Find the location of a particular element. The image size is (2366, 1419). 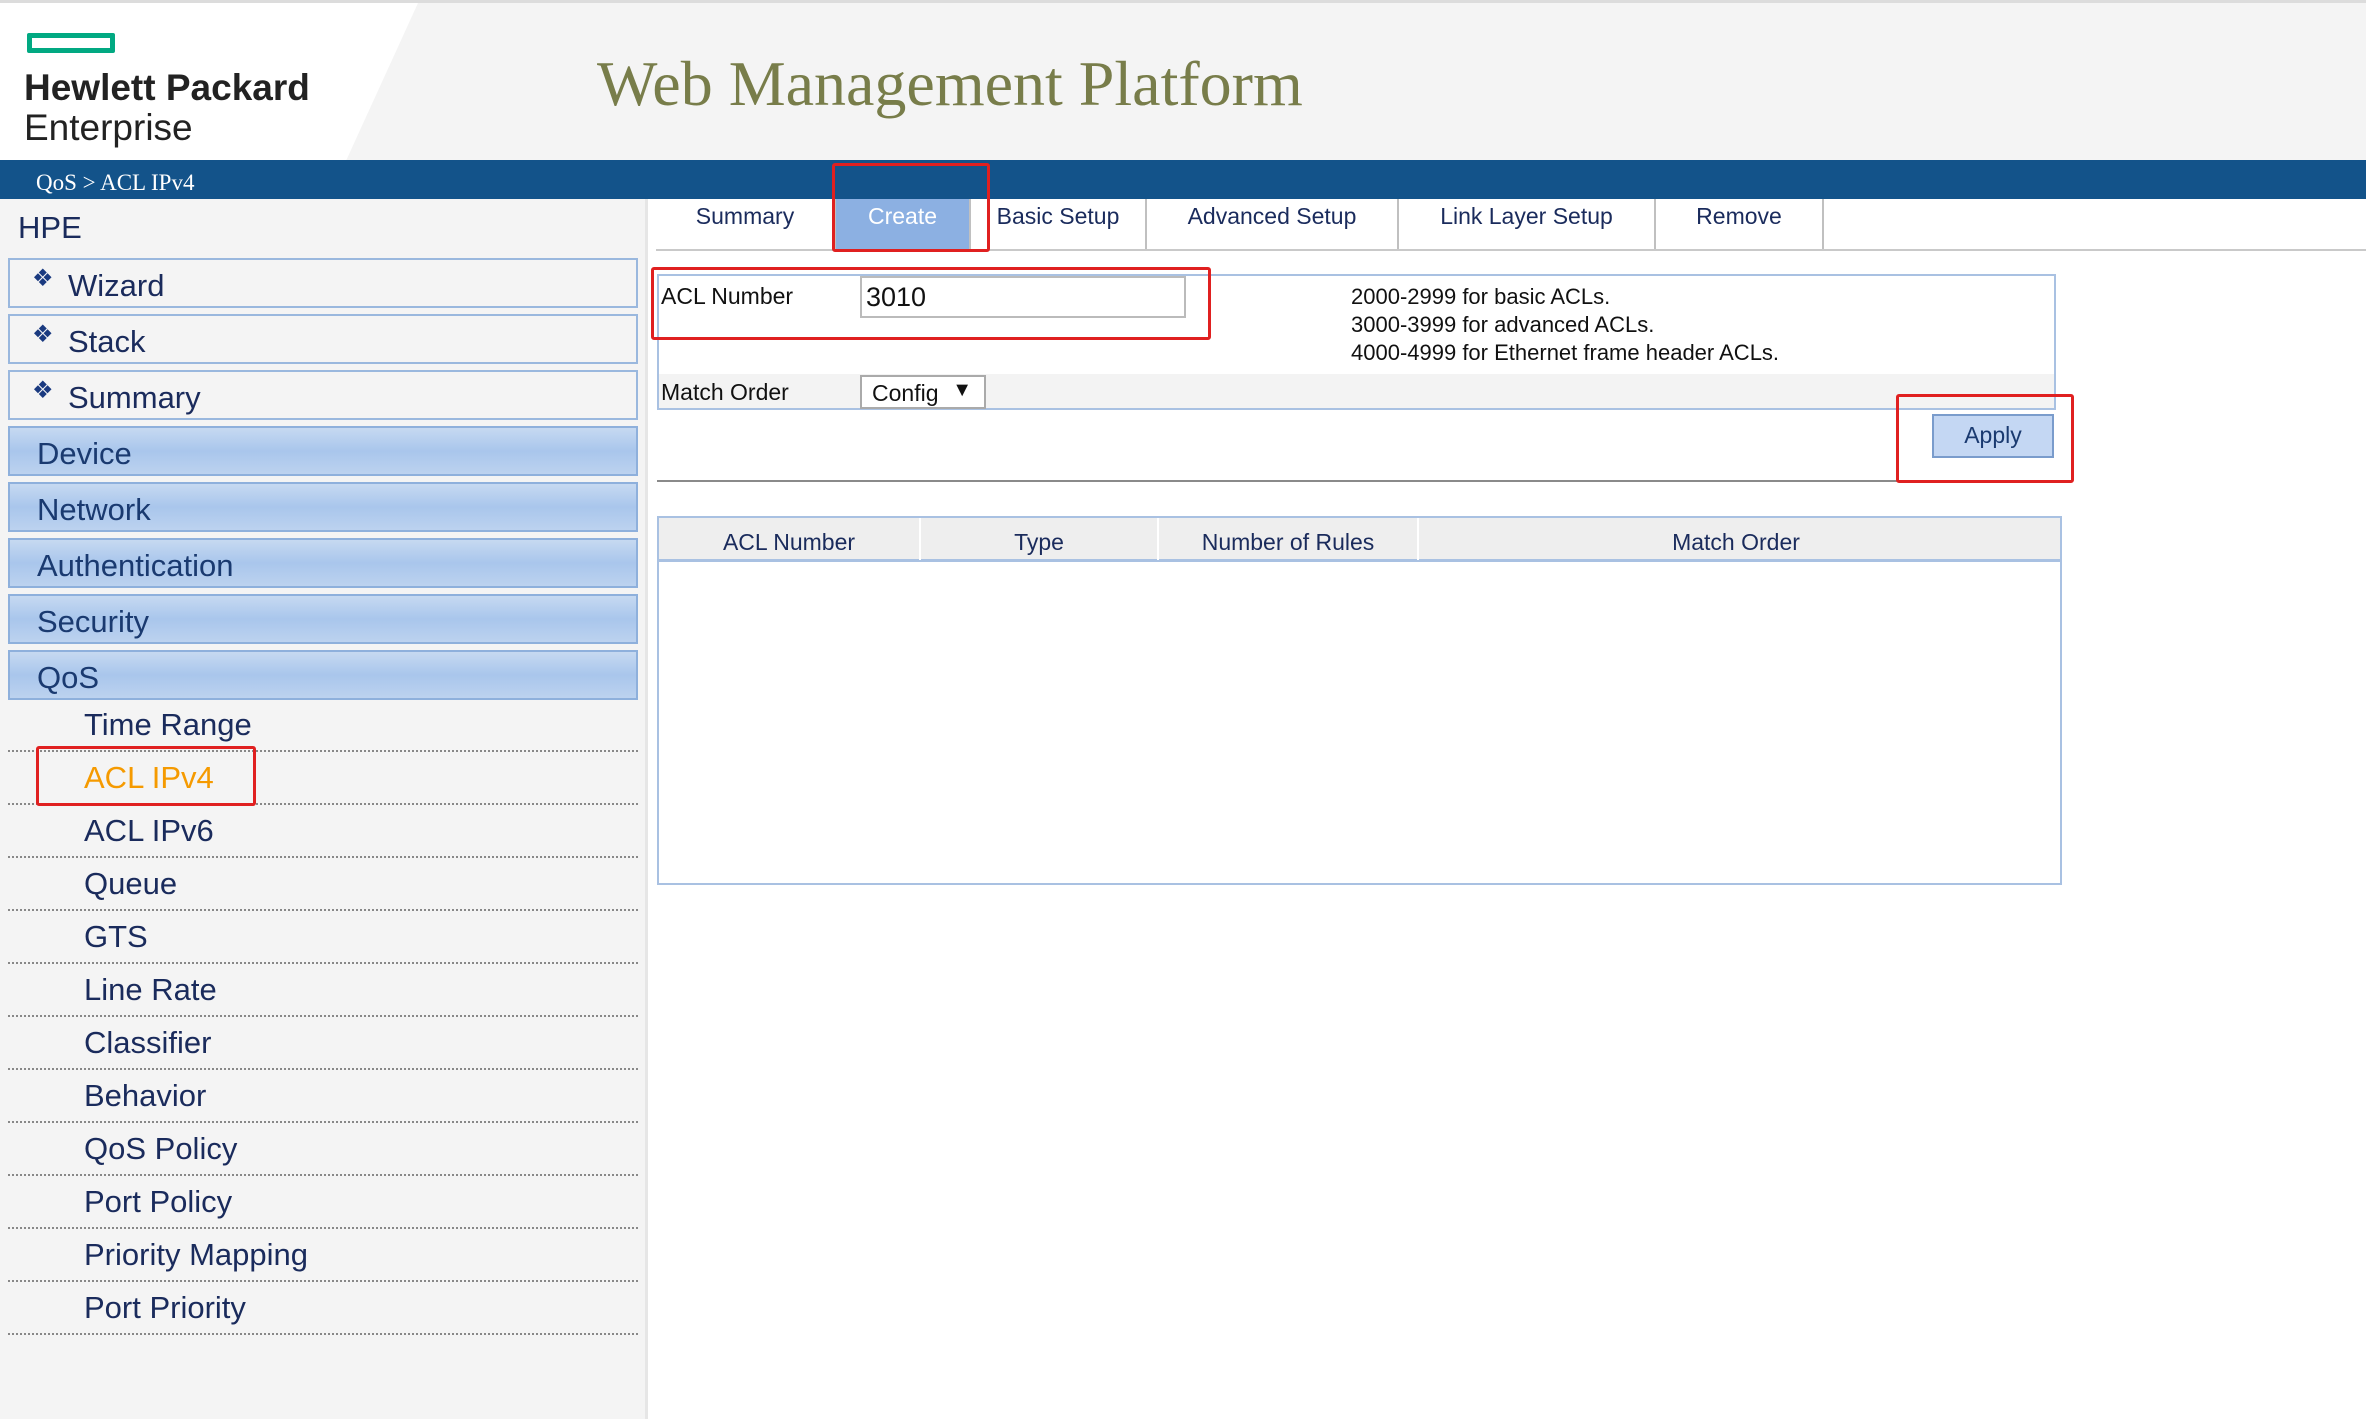

highlight-acl-ipv4 is located at coordinates (146, 776).